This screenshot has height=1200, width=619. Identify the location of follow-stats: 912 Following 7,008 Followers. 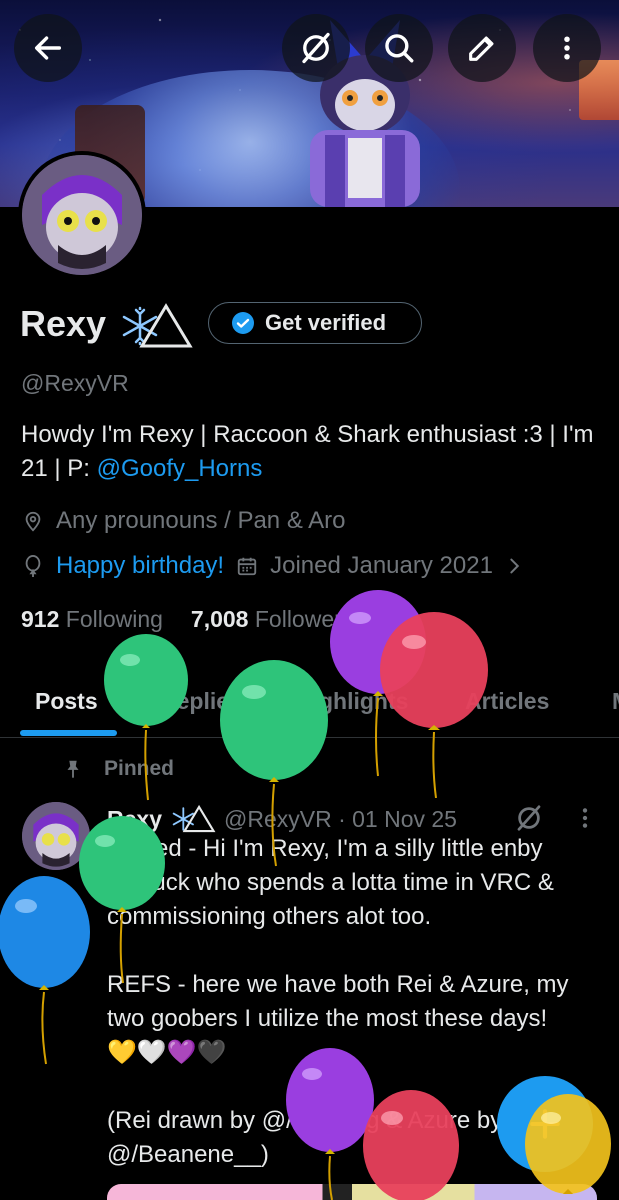
(187, 619).